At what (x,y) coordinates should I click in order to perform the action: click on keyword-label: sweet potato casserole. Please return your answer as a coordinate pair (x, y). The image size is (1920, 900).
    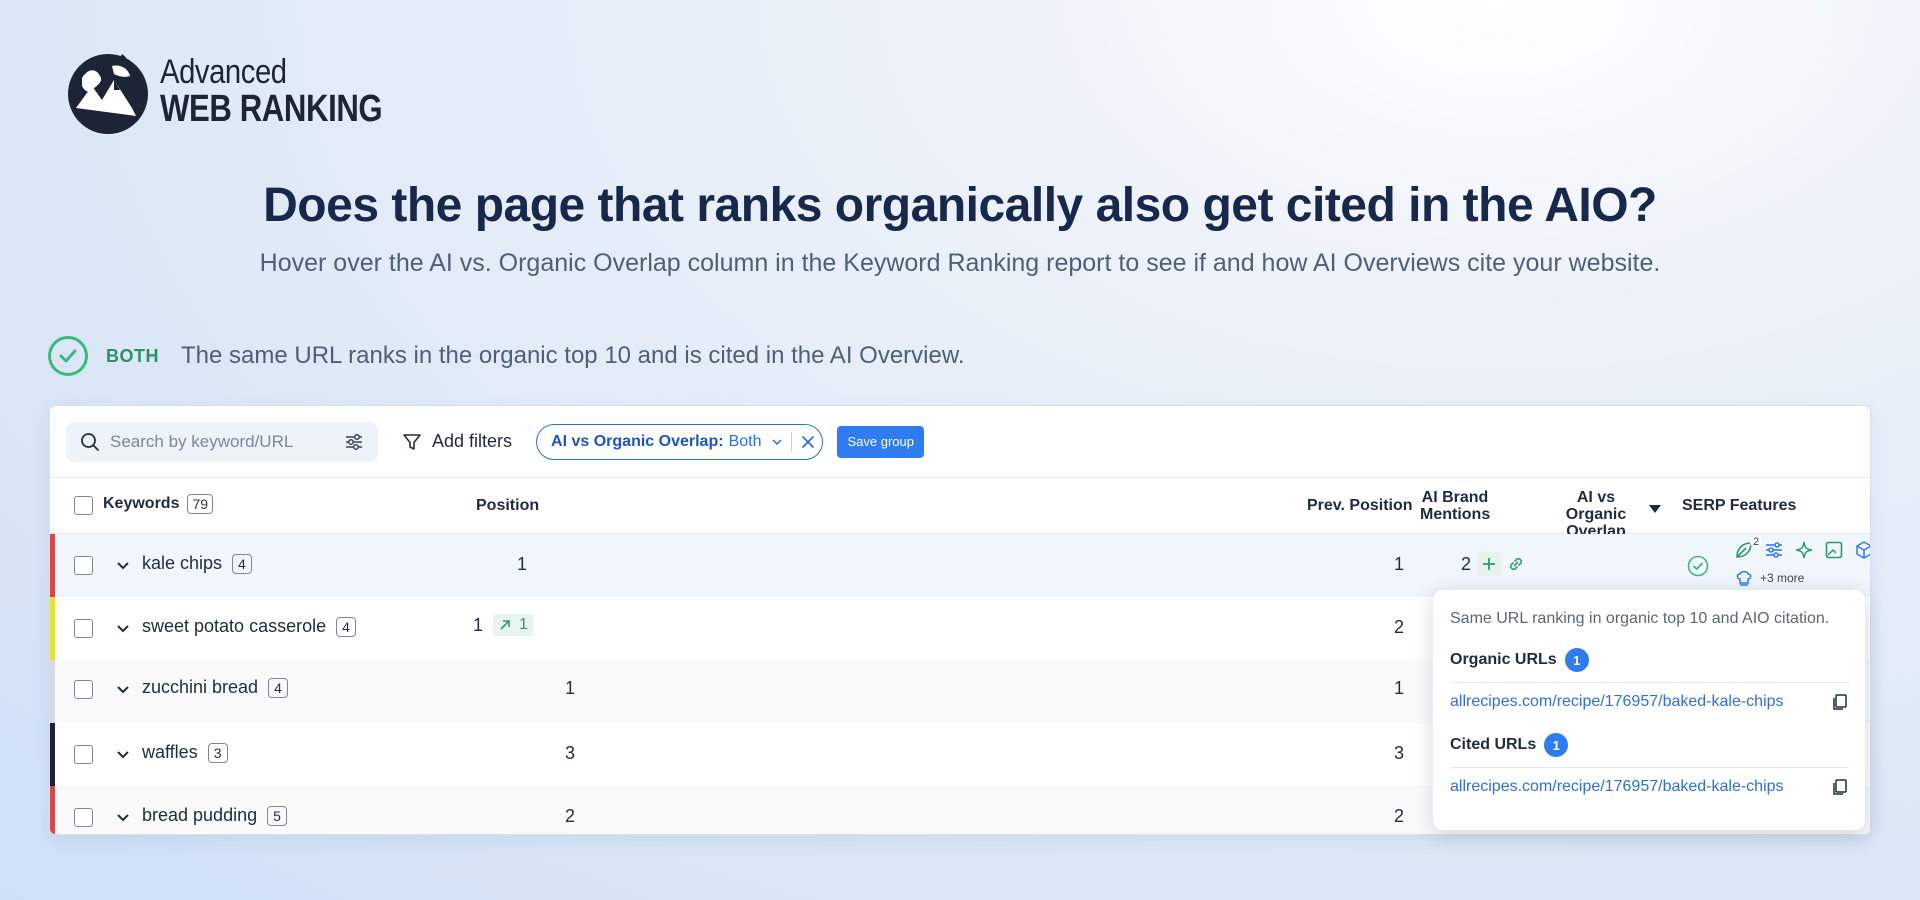
    Looking at the image, I should click on (234, 626).